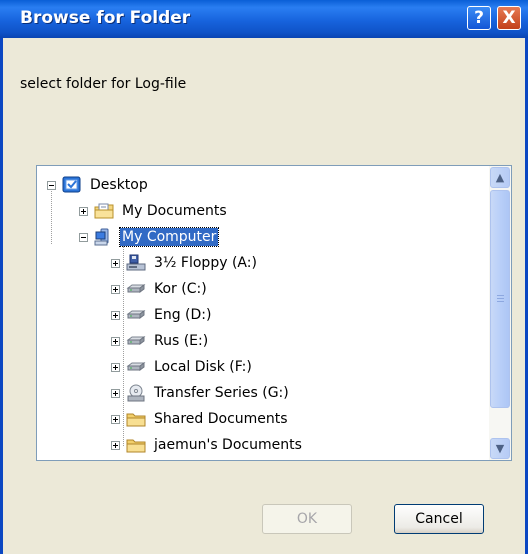  I want to click on ok-button: OK, so click(307, 519).